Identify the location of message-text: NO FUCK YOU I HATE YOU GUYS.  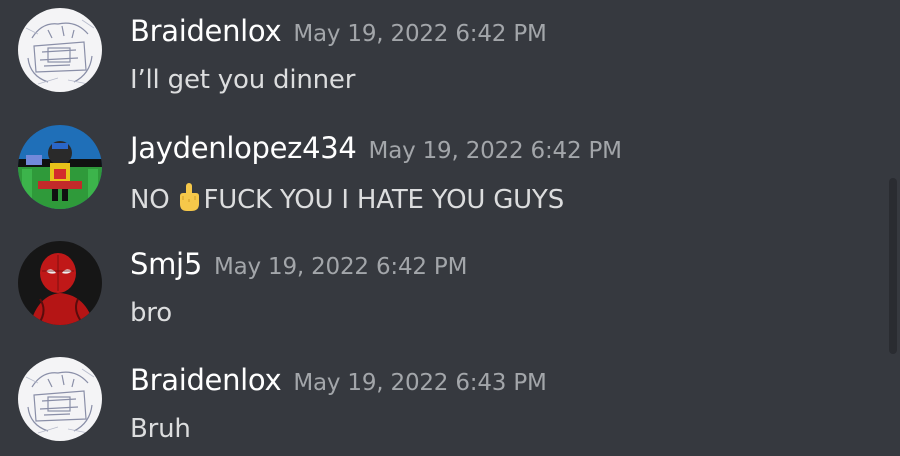
(347, 200).